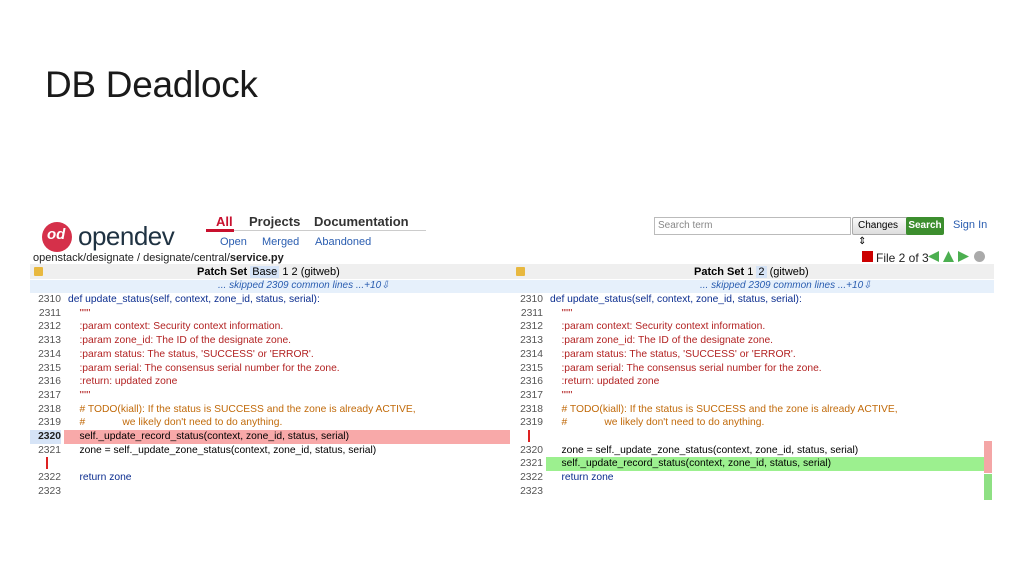  What do you see at coordinates (265, 272) in the screenshot?
I see `patch-set-base: Base` at bounding box center [265, 272].